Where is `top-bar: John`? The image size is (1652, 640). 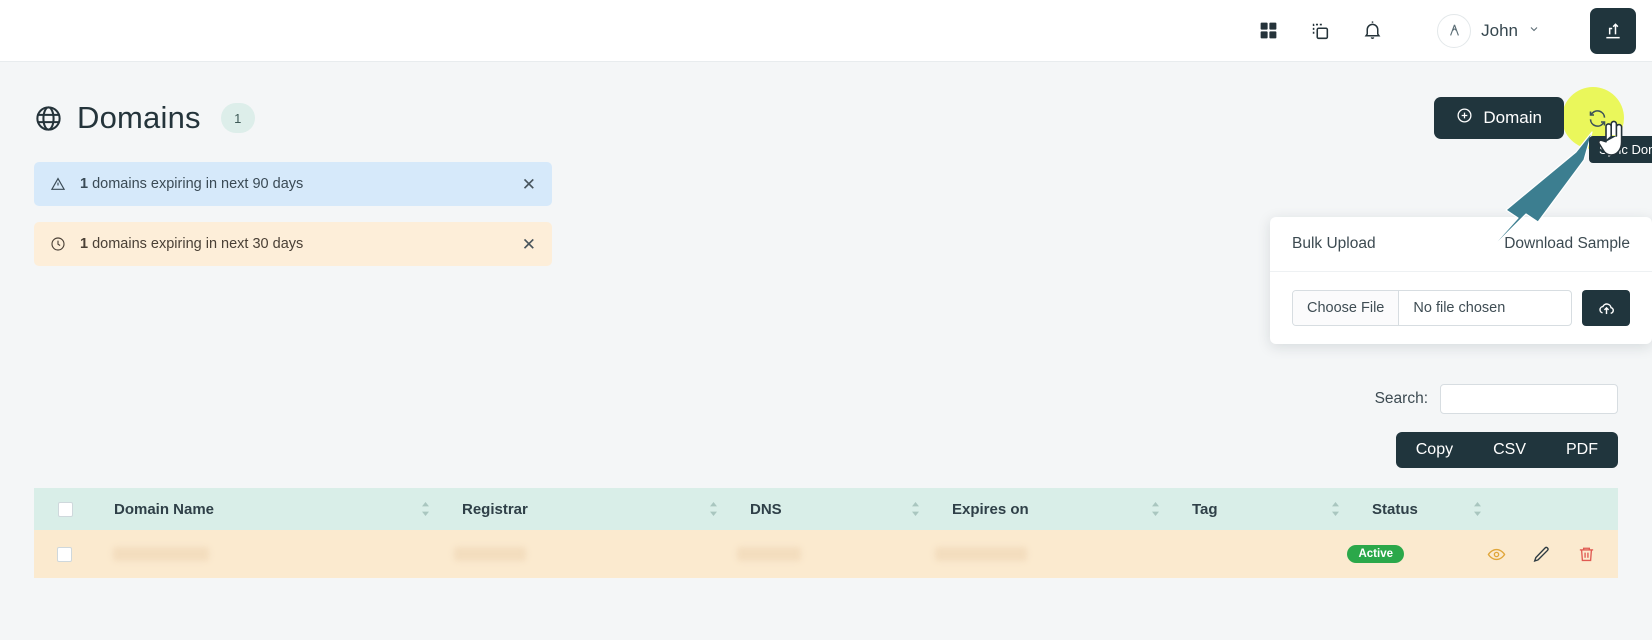 top-bar: John is located at coordinates (826, 31).